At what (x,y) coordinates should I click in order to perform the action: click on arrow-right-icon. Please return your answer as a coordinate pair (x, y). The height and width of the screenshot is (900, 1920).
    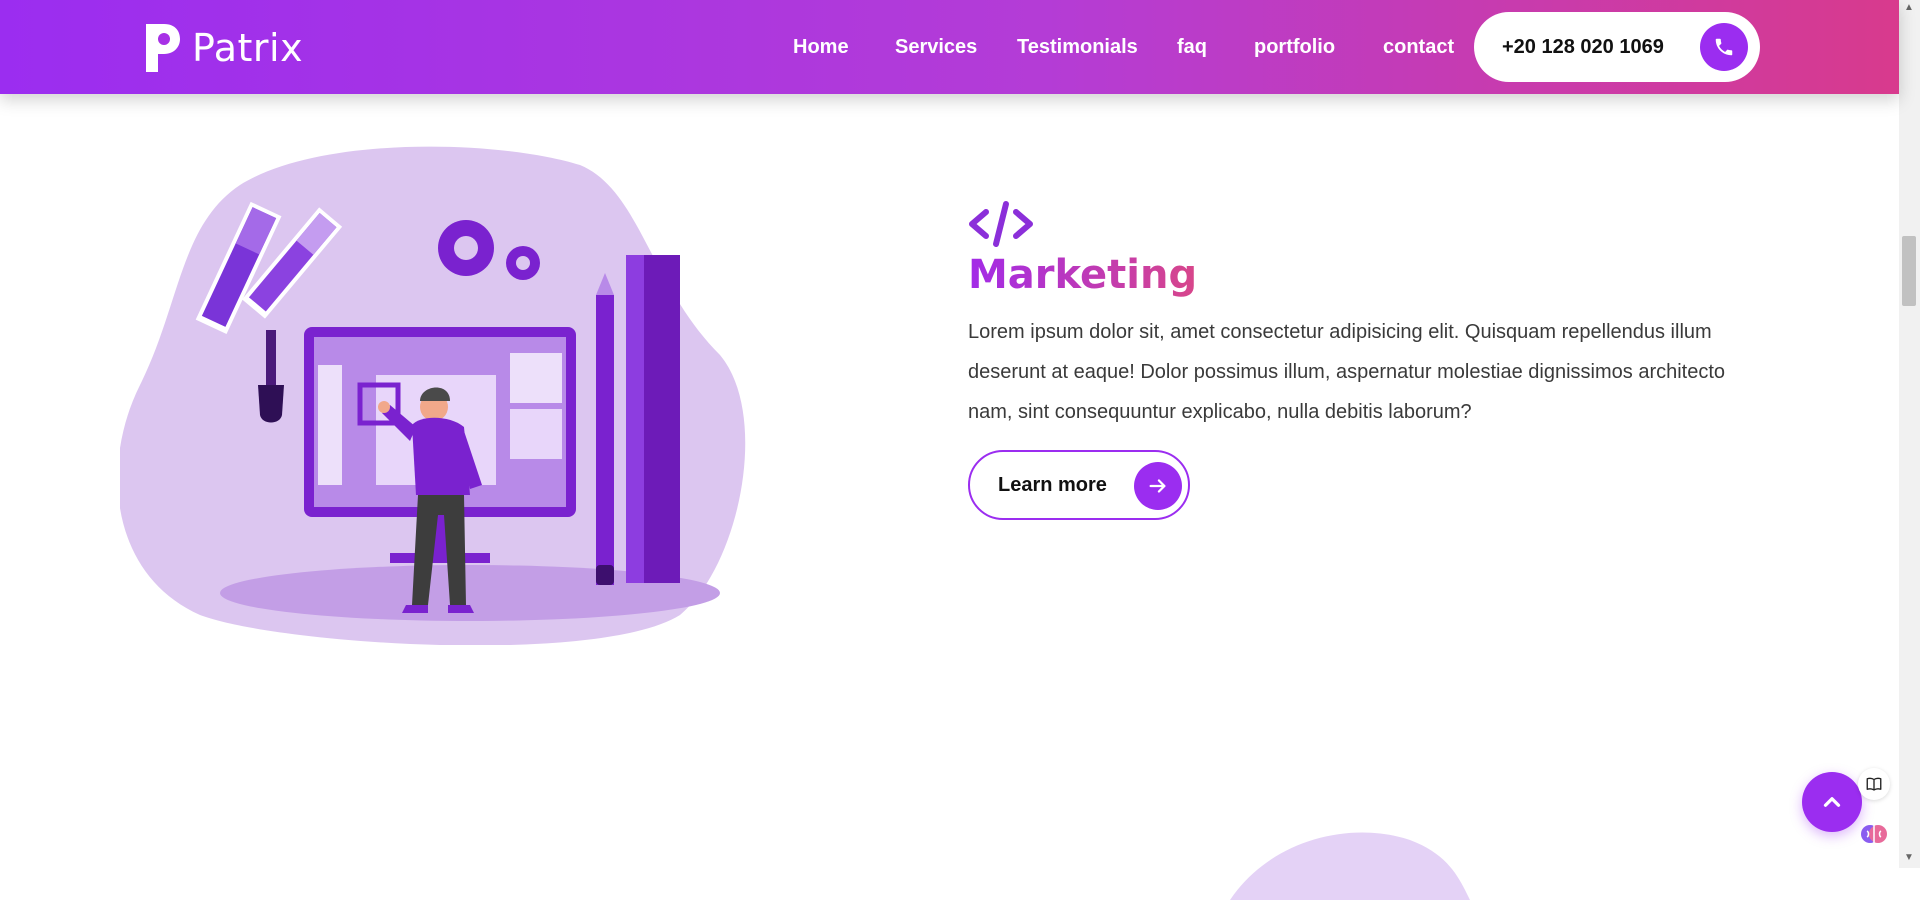
    Looking at the image, I should click on (1158, 486).